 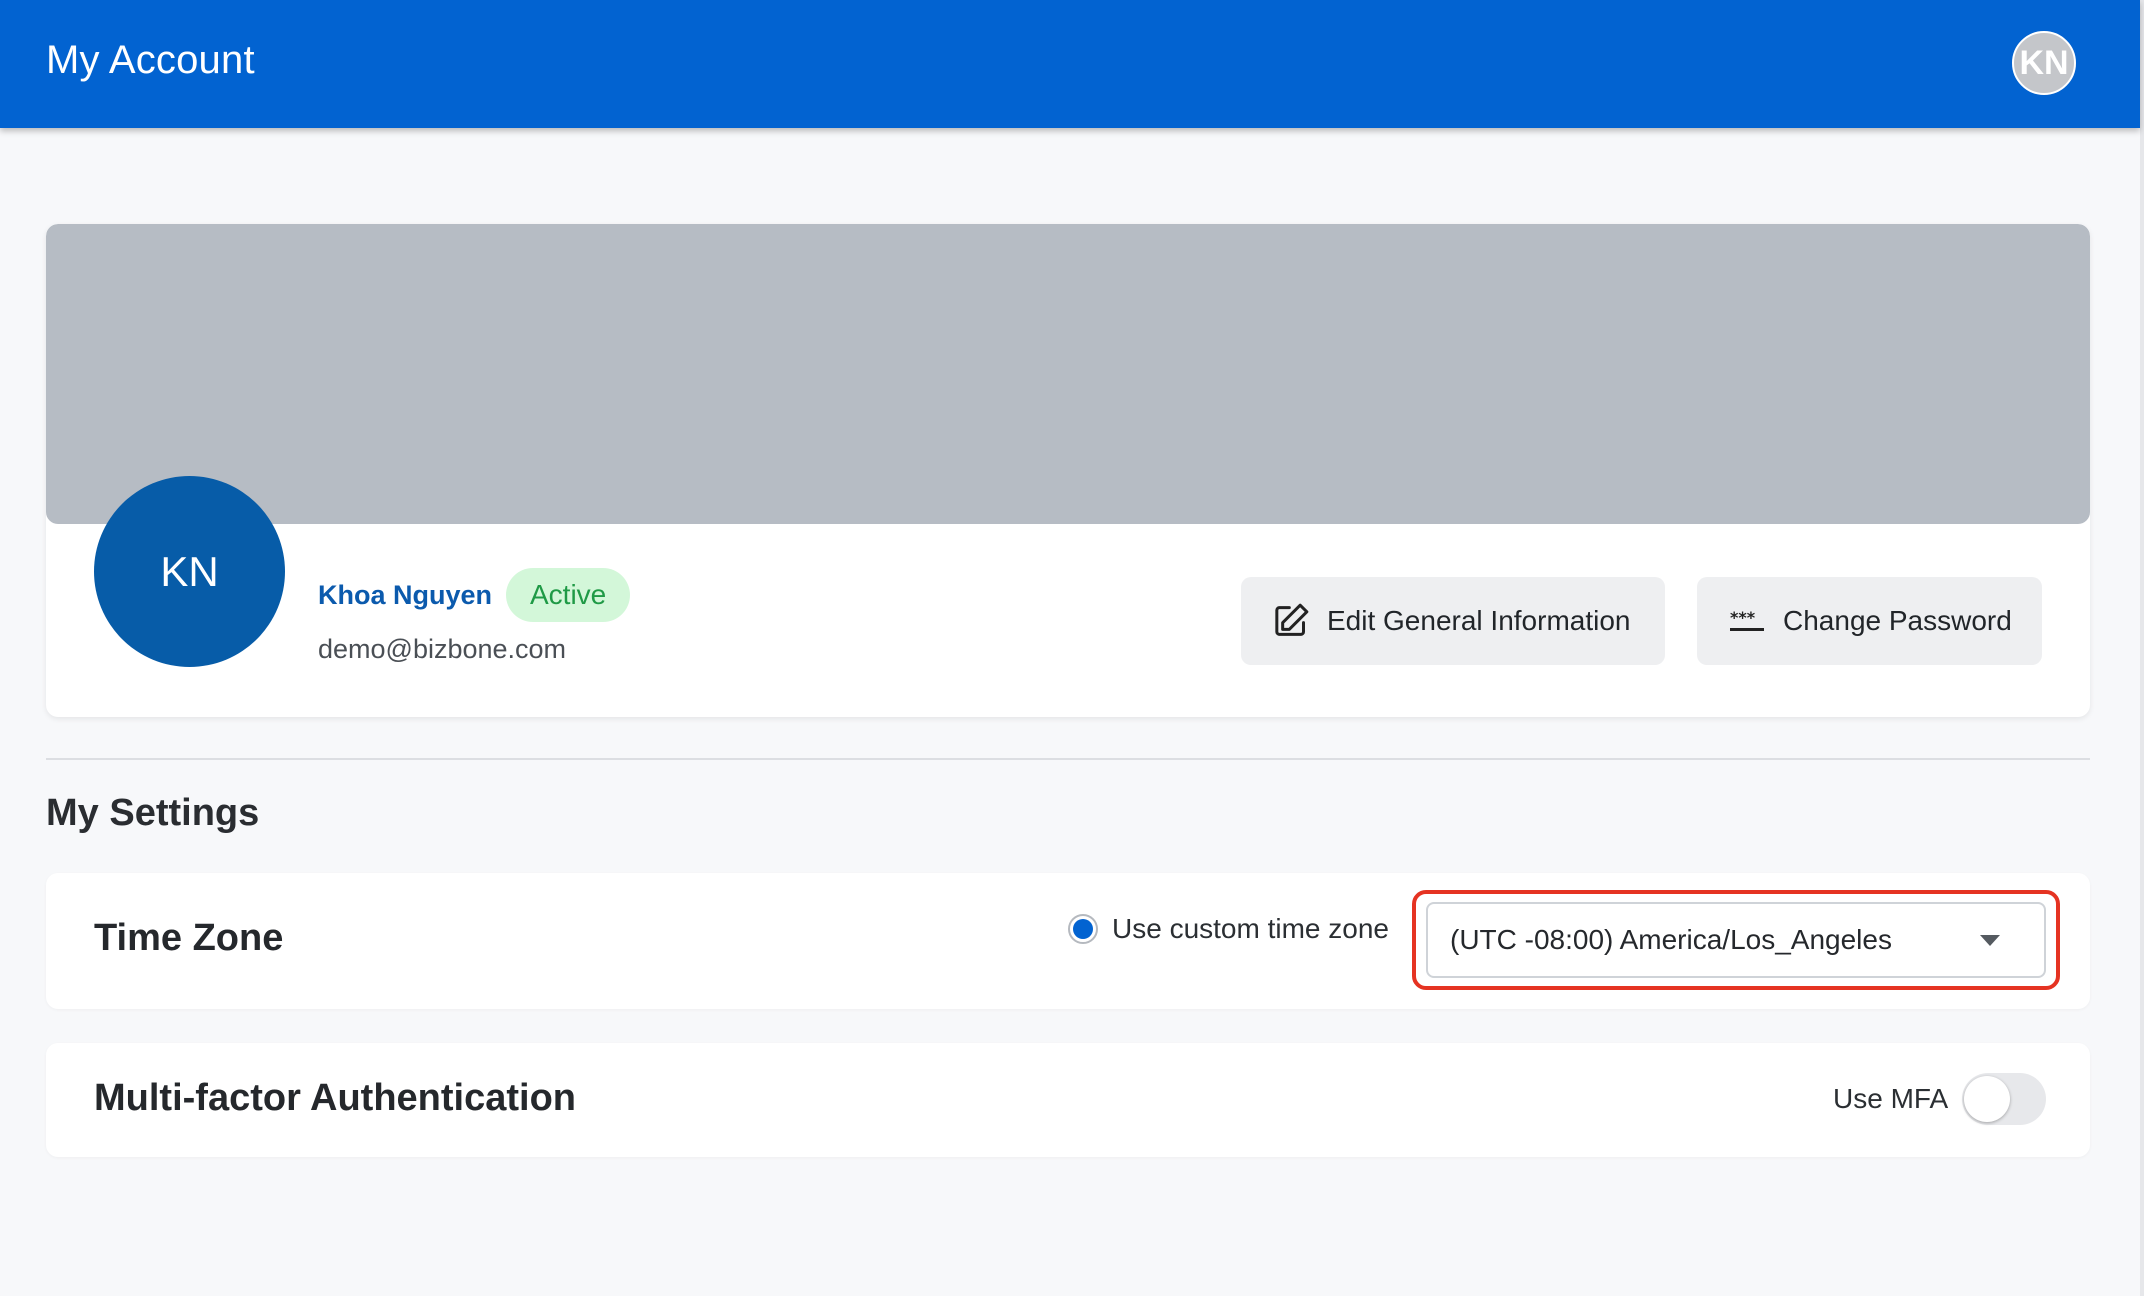 I want to click on radio-button, so click(x=1083, y=929).